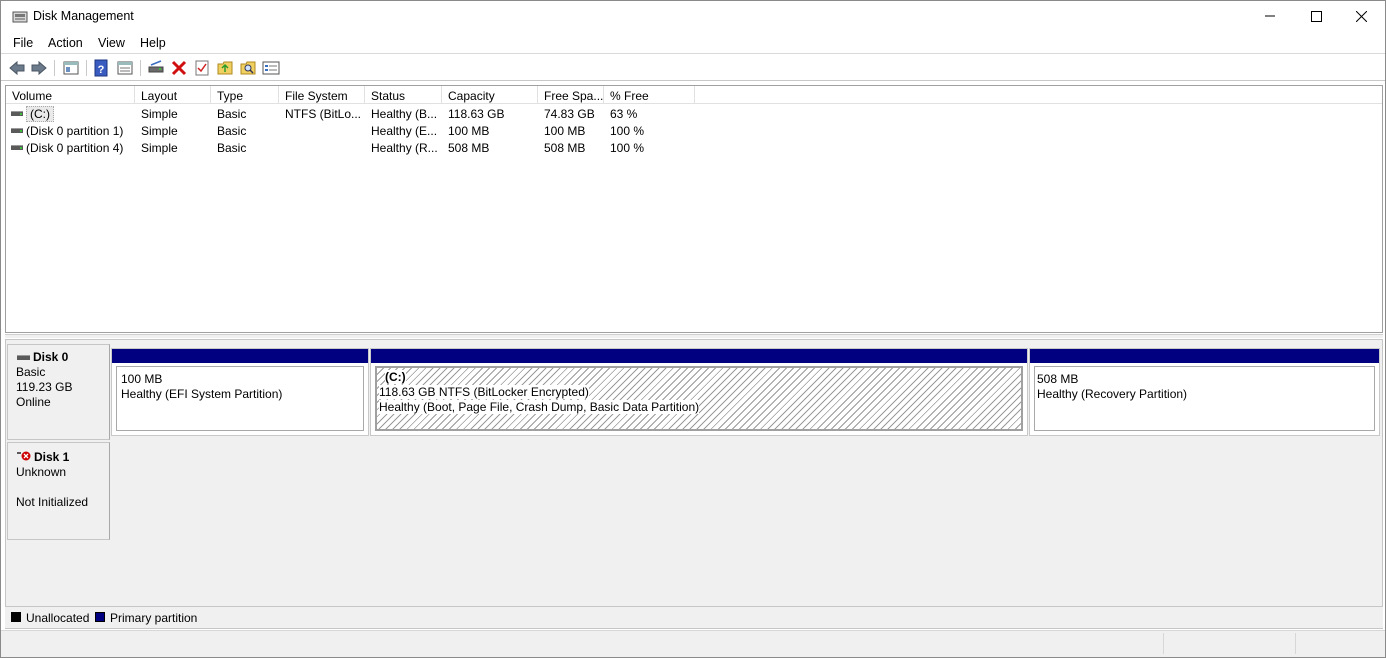 The width and height of the screenshot is (1386, 658). What do you see at coordinates (44, 387) in the screenshot?
I see `disk-size: 119.23 GB` at bounding box center [44, 387].